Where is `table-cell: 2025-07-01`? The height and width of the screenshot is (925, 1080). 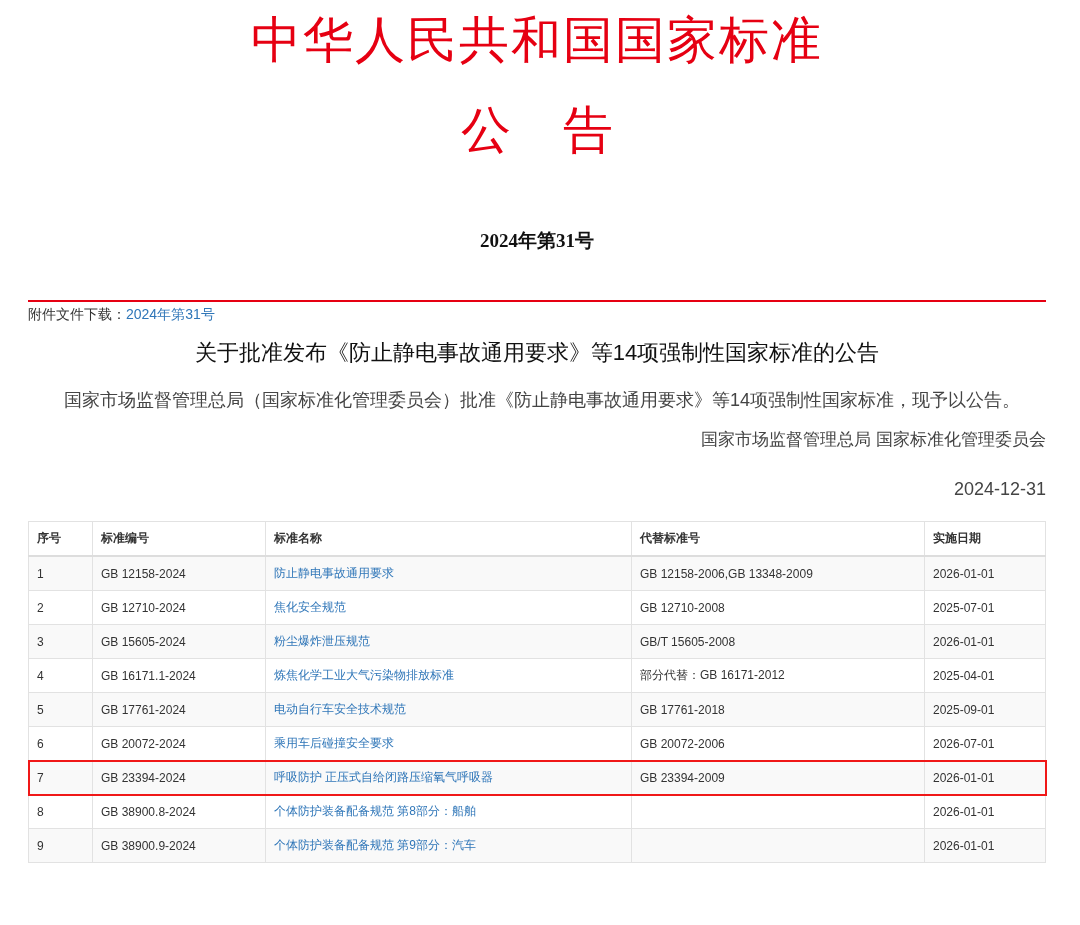 table-cell: 2025-07-01 is located at coordinates (964, 607).